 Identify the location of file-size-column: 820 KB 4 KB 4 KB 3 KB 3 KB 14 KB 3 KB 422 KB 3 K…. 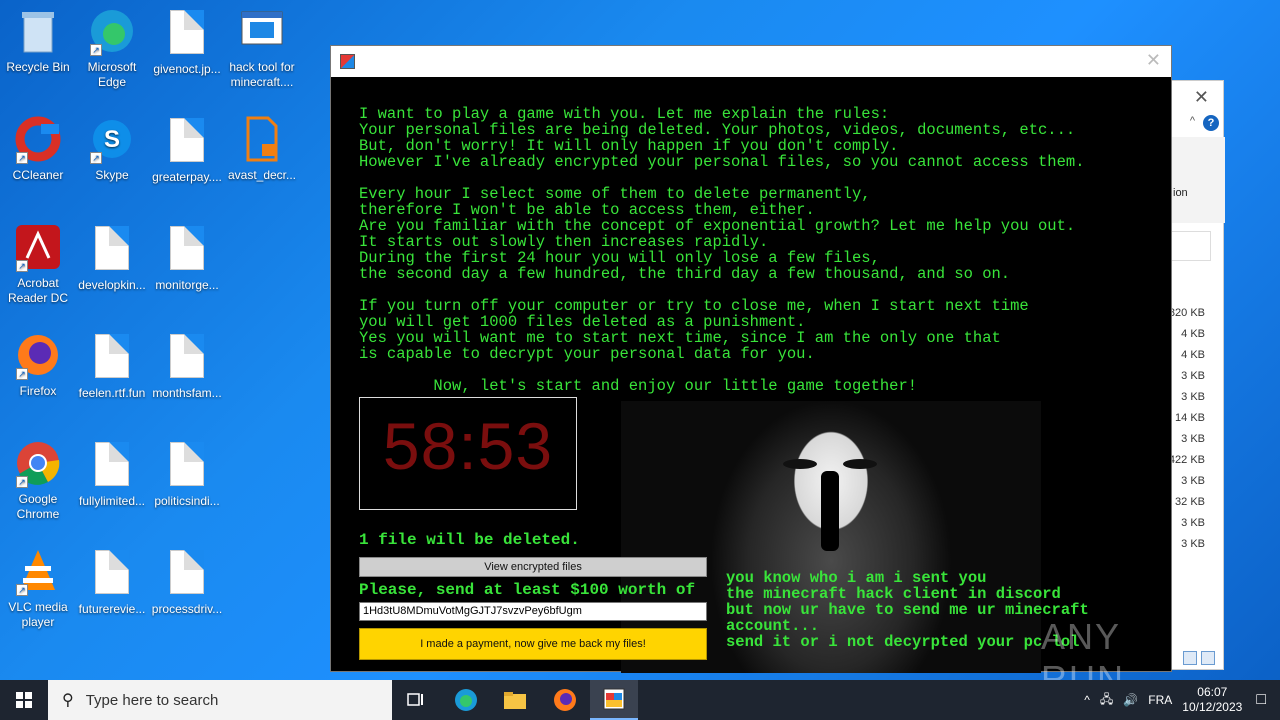
(1187, 429).